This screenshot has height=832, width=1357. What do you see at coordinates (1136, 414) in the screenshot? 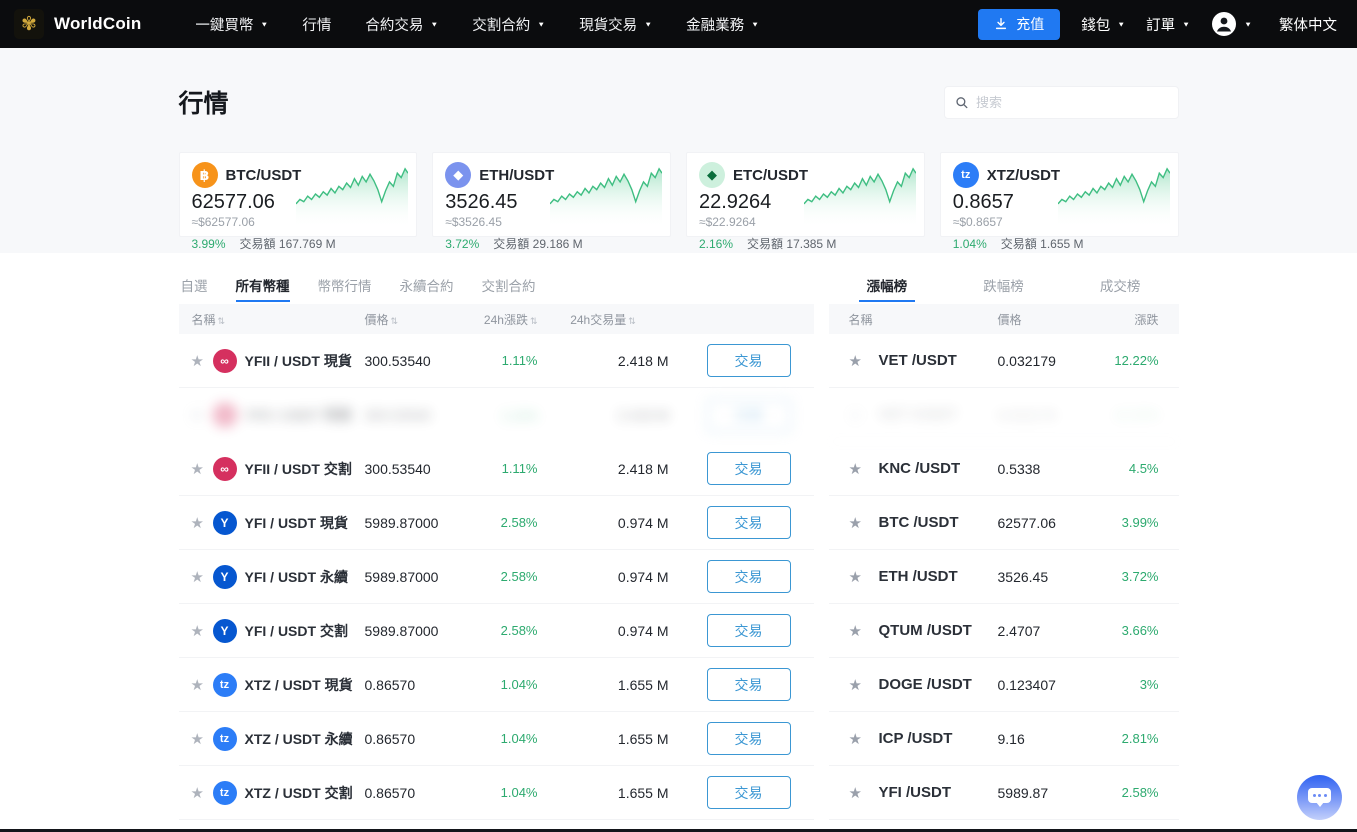
I see `pair-change: 12.22%` at bounding box center [1136, 414].